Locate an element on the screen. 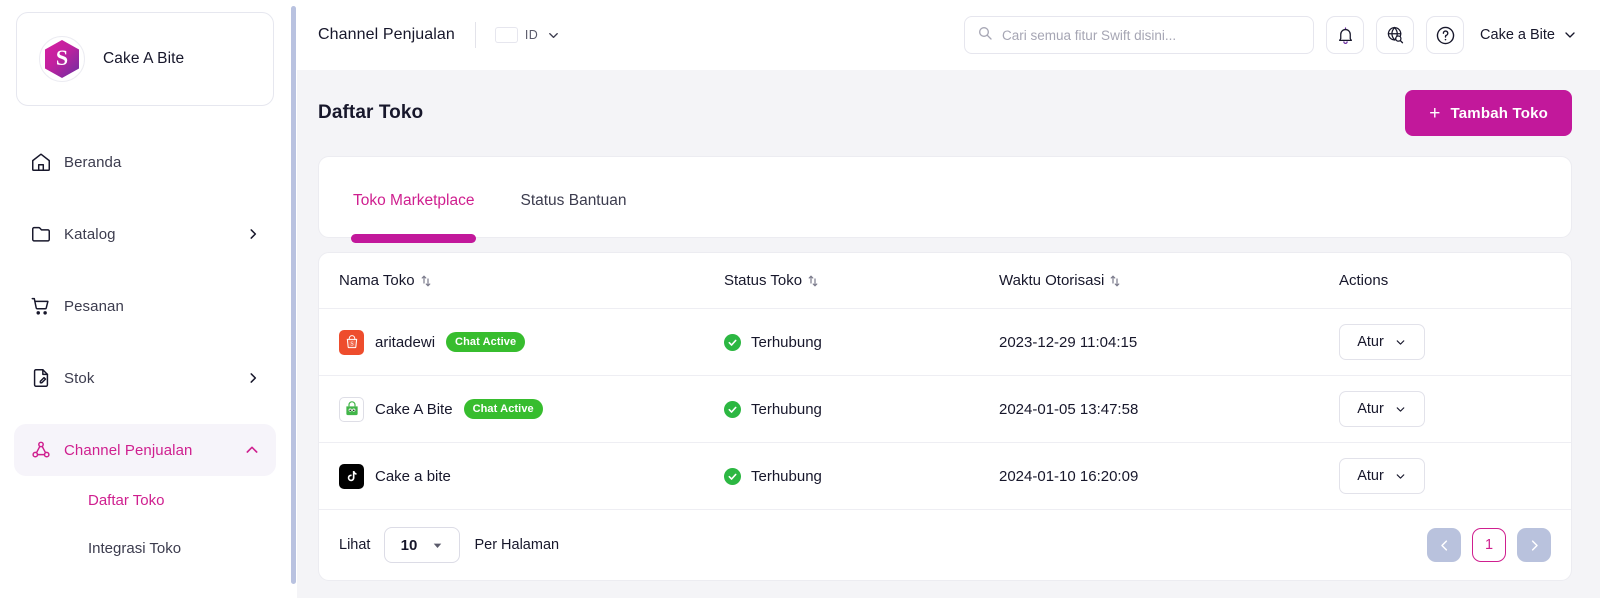 This screenshot has height=598, width=1600. pagination-next-button is located at coordinates (1534, 545).